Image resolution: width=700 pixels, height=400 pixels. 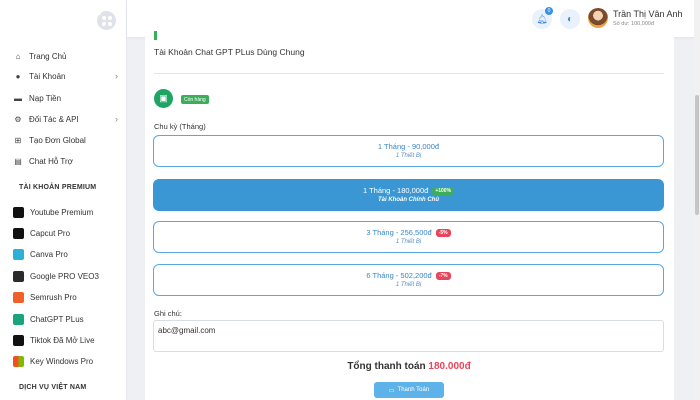 I want to click on sidebar-item-youtube: Youtube Premium, so click(x=65, y=212).